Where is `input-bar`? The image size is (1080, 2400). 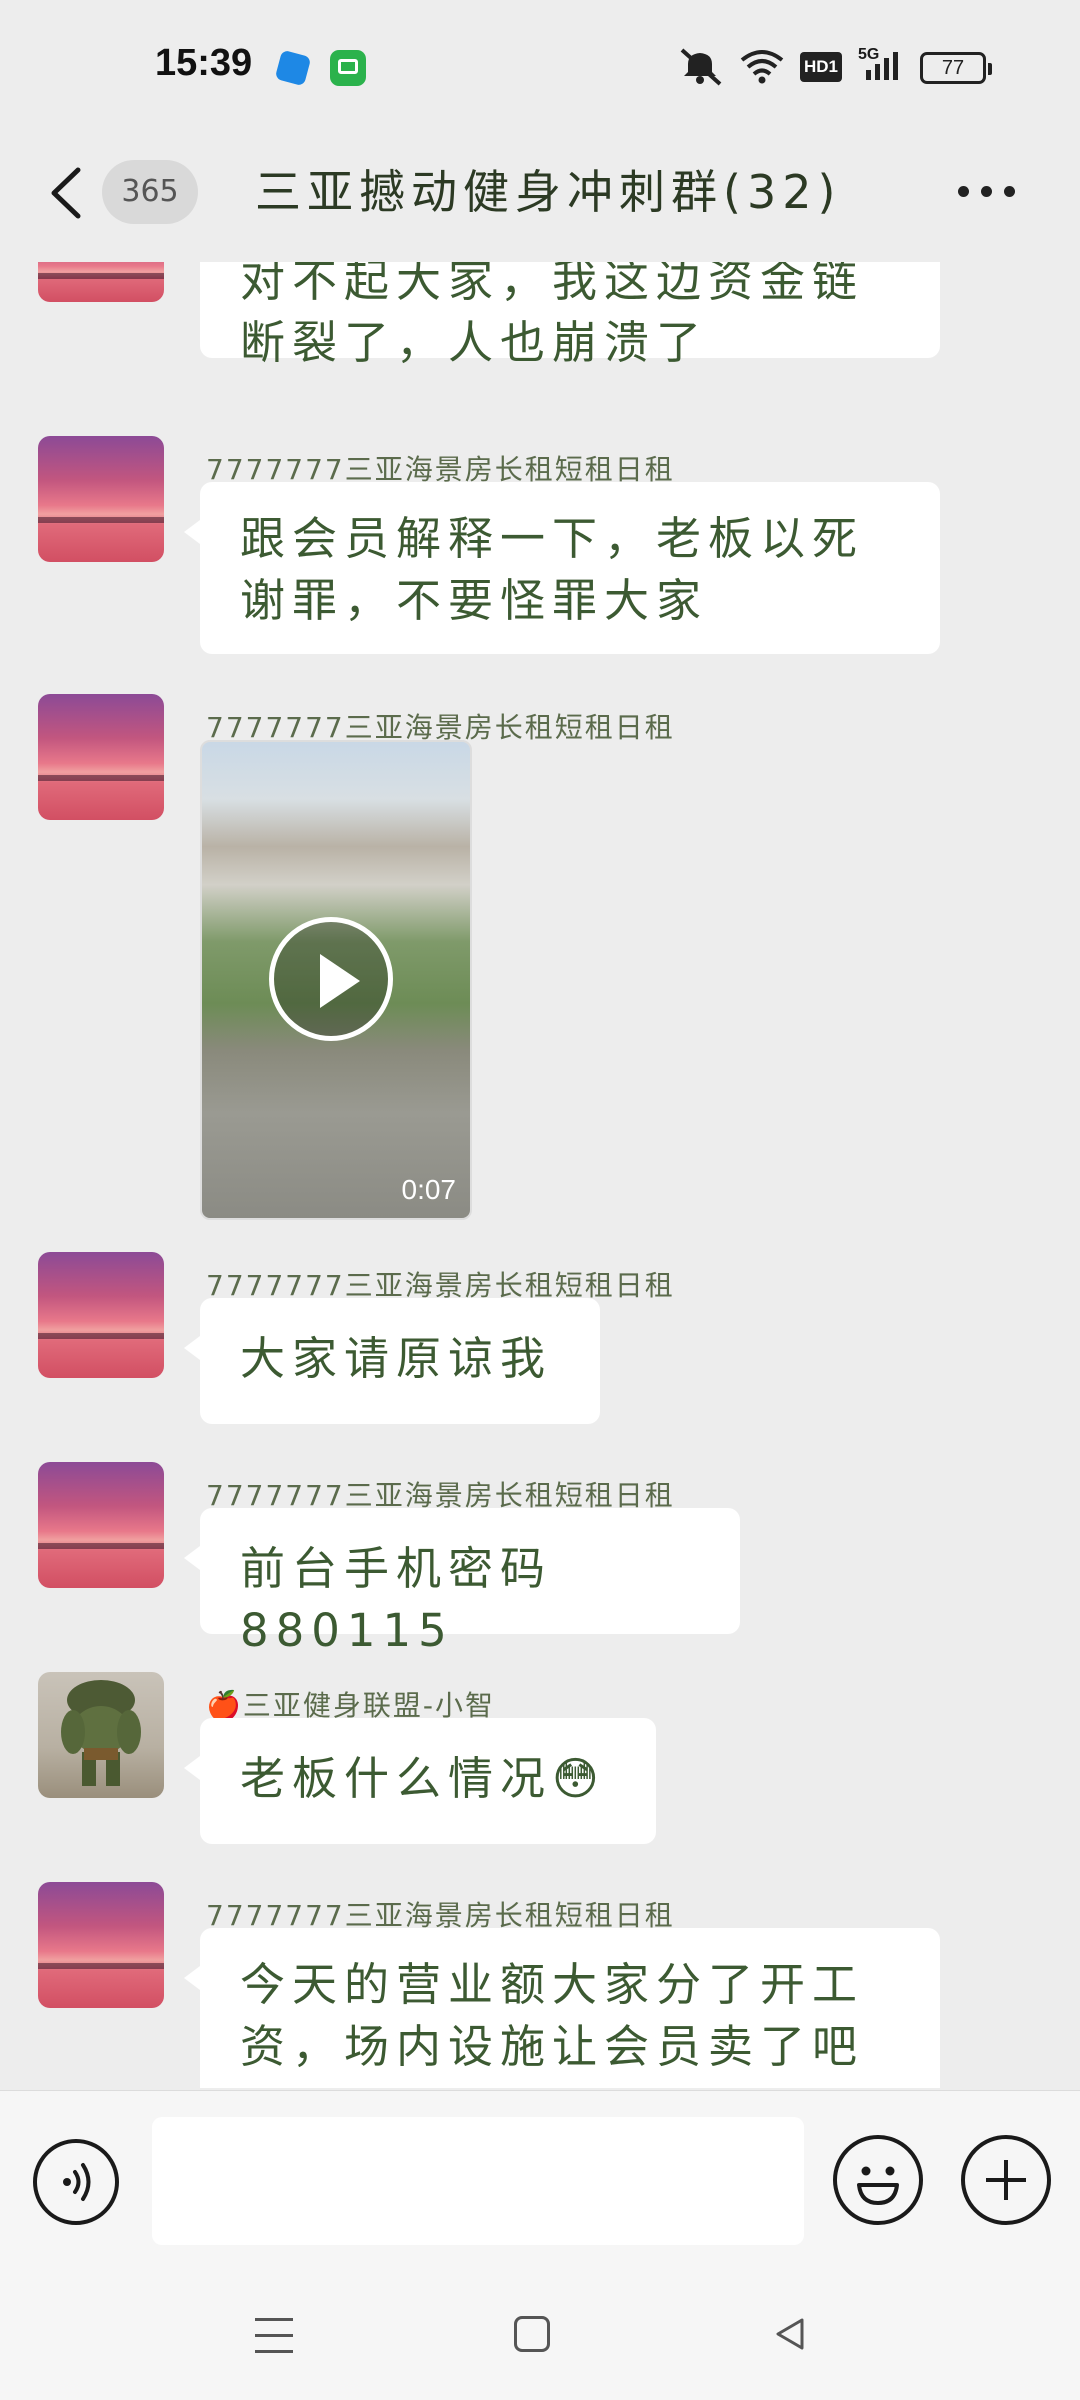
input-bar is located at coordinates (540, 2180).